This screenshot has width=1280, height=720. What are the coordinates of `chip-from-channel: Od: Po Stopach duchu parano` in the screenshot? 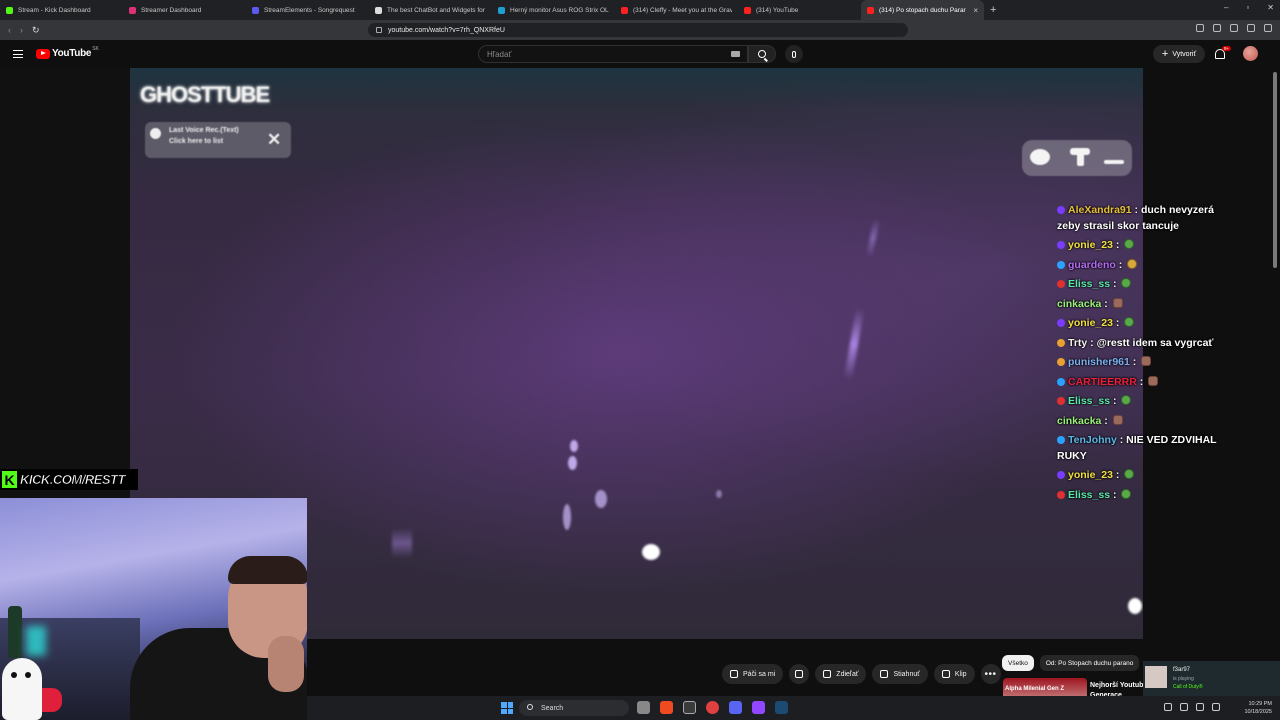 It's located at (1089, 663).